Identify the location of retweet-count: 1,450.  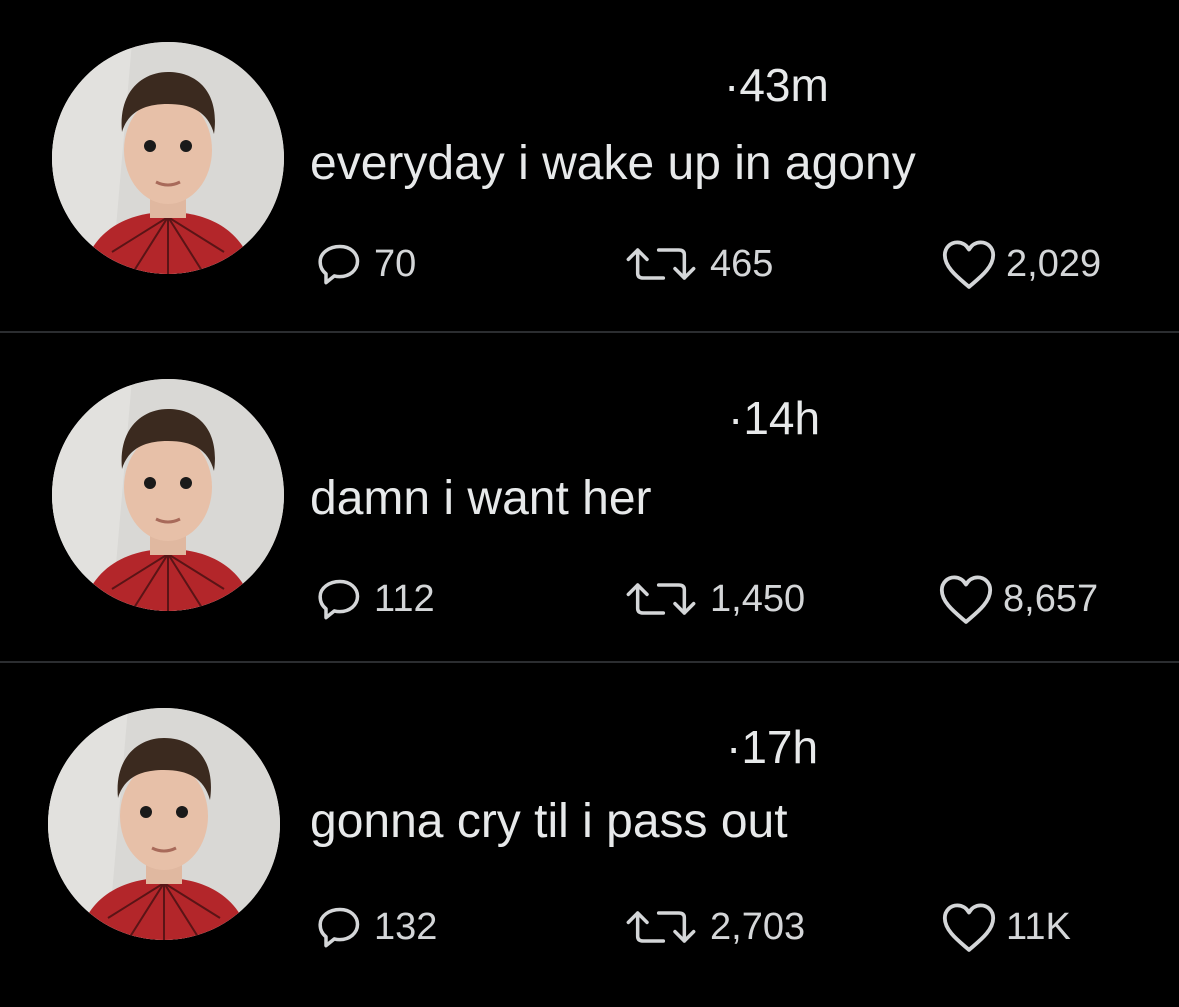
(758, 598).